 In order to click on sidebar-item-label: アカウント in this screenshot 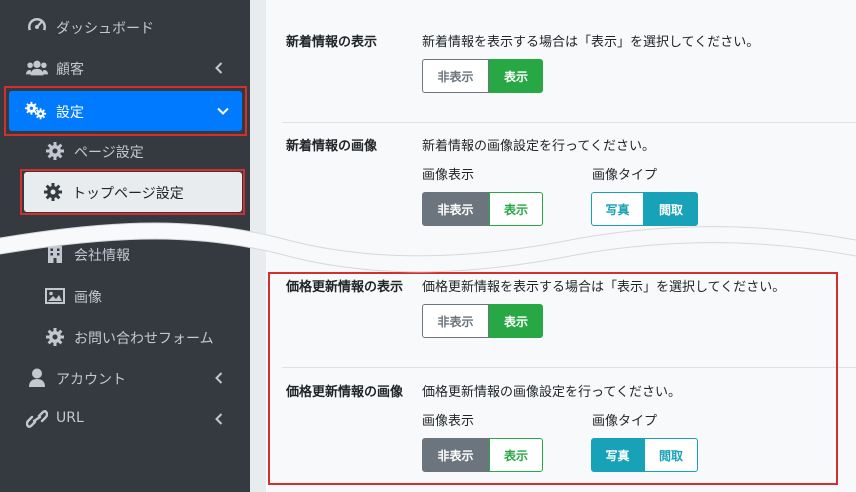, I will do `click(91, 380)`.